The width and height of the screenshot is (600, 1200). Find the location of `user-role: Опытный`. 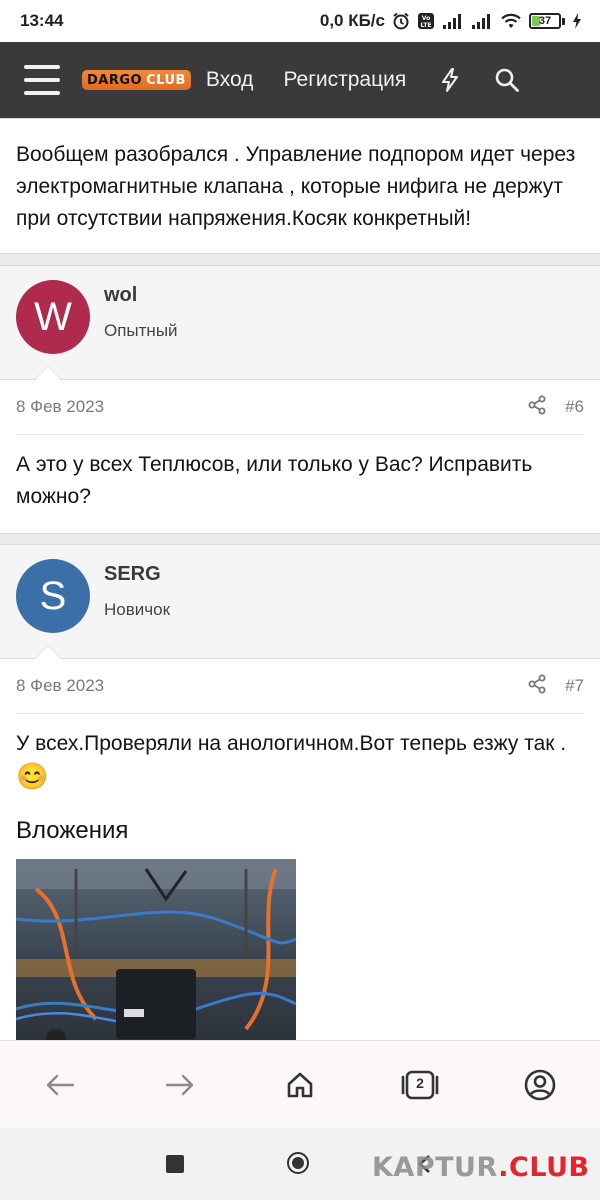

user-role: Опытный is located at coordinates (141, 330).